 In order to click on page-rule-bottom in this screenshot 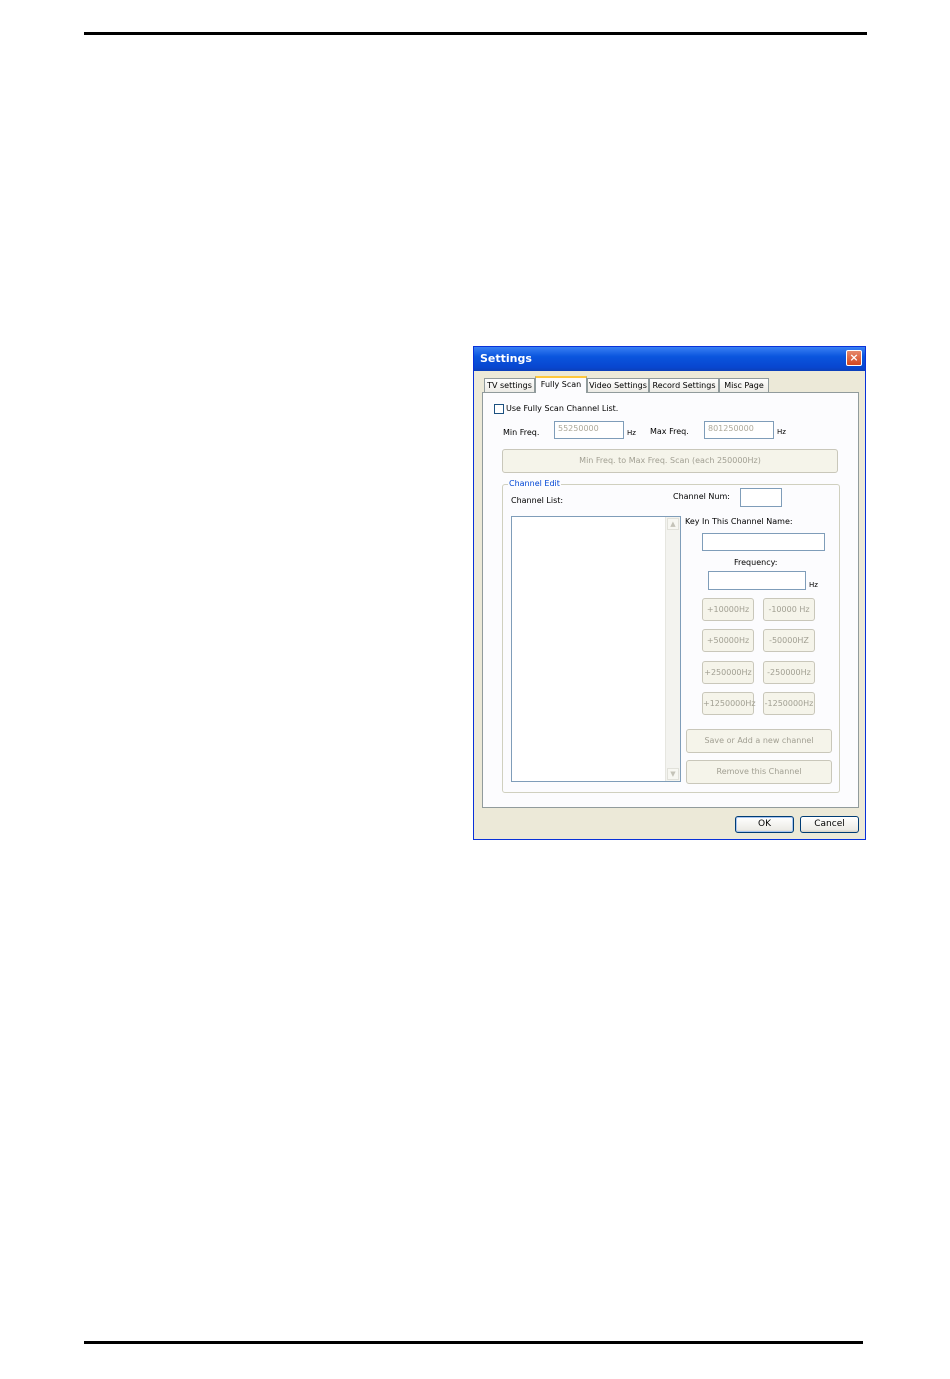, I will do `click(473, 1342)`.